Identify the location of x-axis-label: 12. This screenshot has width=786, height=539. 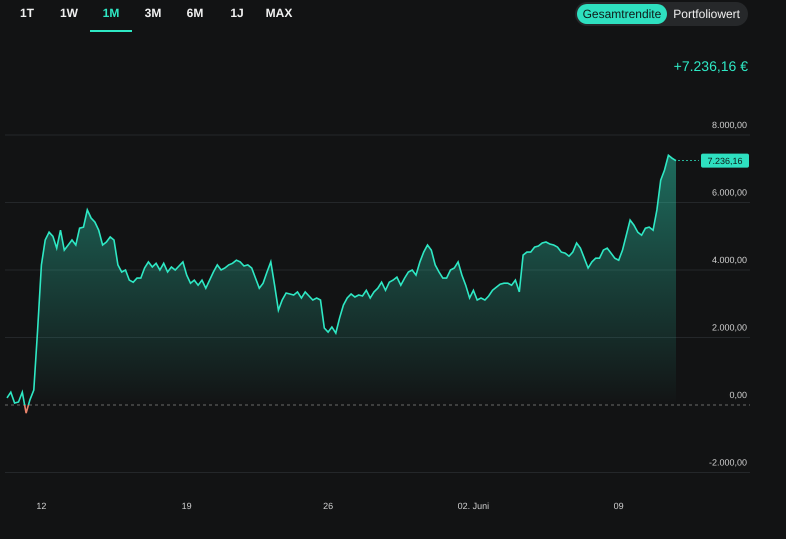
(41, 506).